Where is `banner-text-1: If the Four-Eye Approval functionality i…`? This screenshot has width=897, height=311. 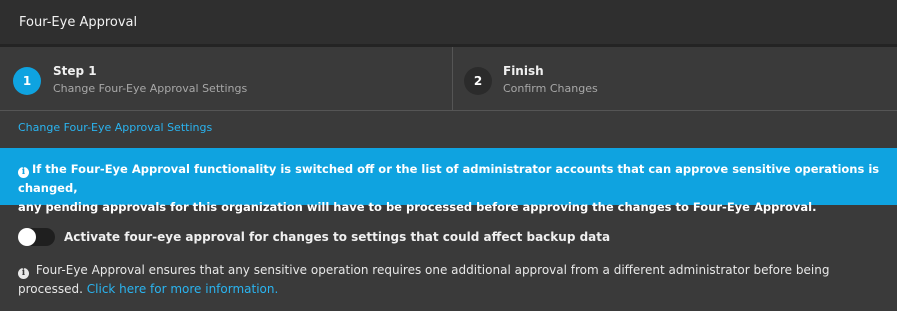 banner-text-1: If the Four-Eye Approval functionality i… is located at coordinates (449, 178).